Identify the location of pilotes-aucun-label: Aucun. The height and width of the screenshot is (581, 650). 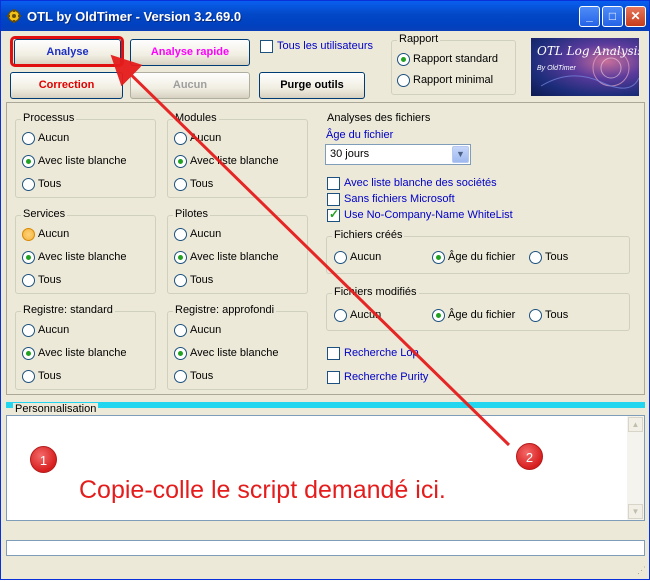
(206, 234).